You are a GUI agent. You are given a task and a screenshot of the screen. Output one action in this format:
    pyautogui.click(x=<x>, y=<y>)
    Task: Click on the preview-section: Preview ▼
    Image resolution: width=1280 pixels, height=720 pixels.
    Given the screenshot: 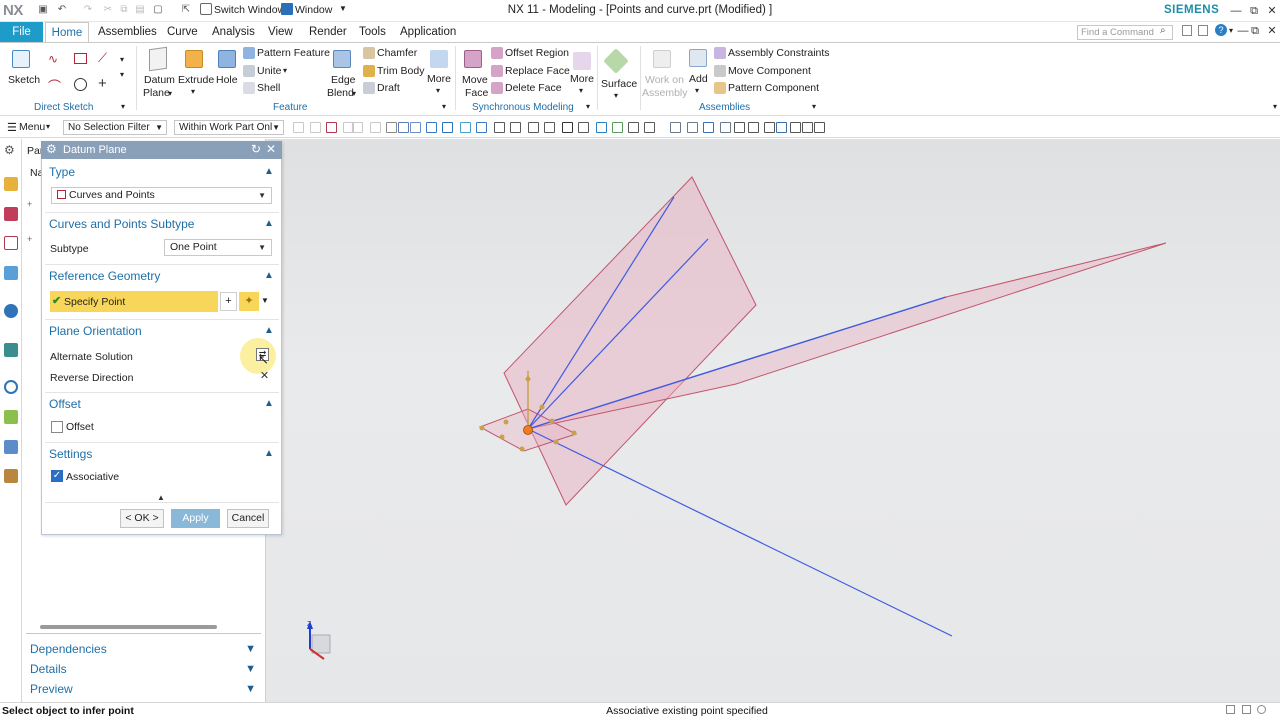 What is the action you would take?
    pyautogui.click(x=144, y=689)
    